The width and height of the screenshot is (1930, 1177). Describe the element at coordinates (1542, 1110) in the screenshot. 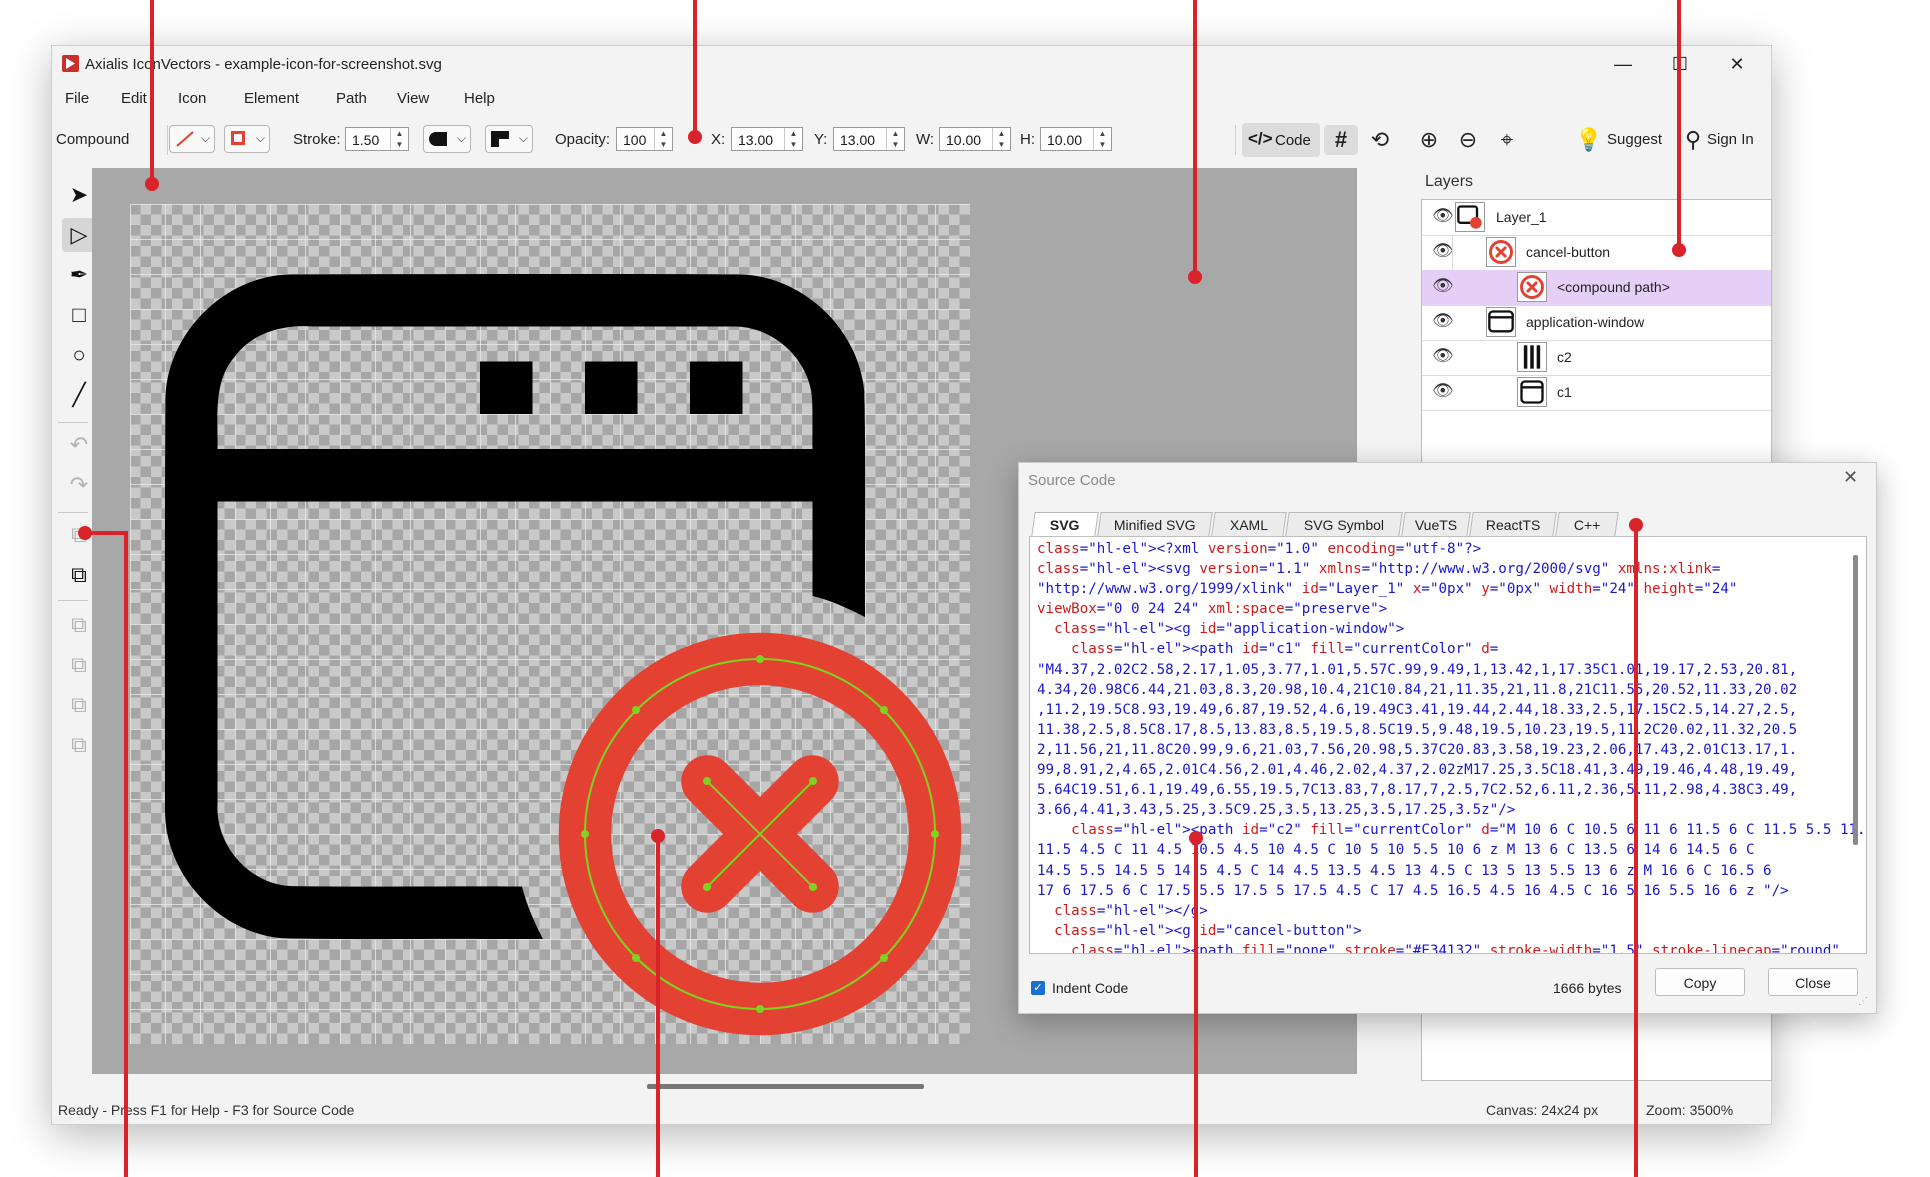

I see `canvas-size-text: Canvas: 24x24 px` at that location.